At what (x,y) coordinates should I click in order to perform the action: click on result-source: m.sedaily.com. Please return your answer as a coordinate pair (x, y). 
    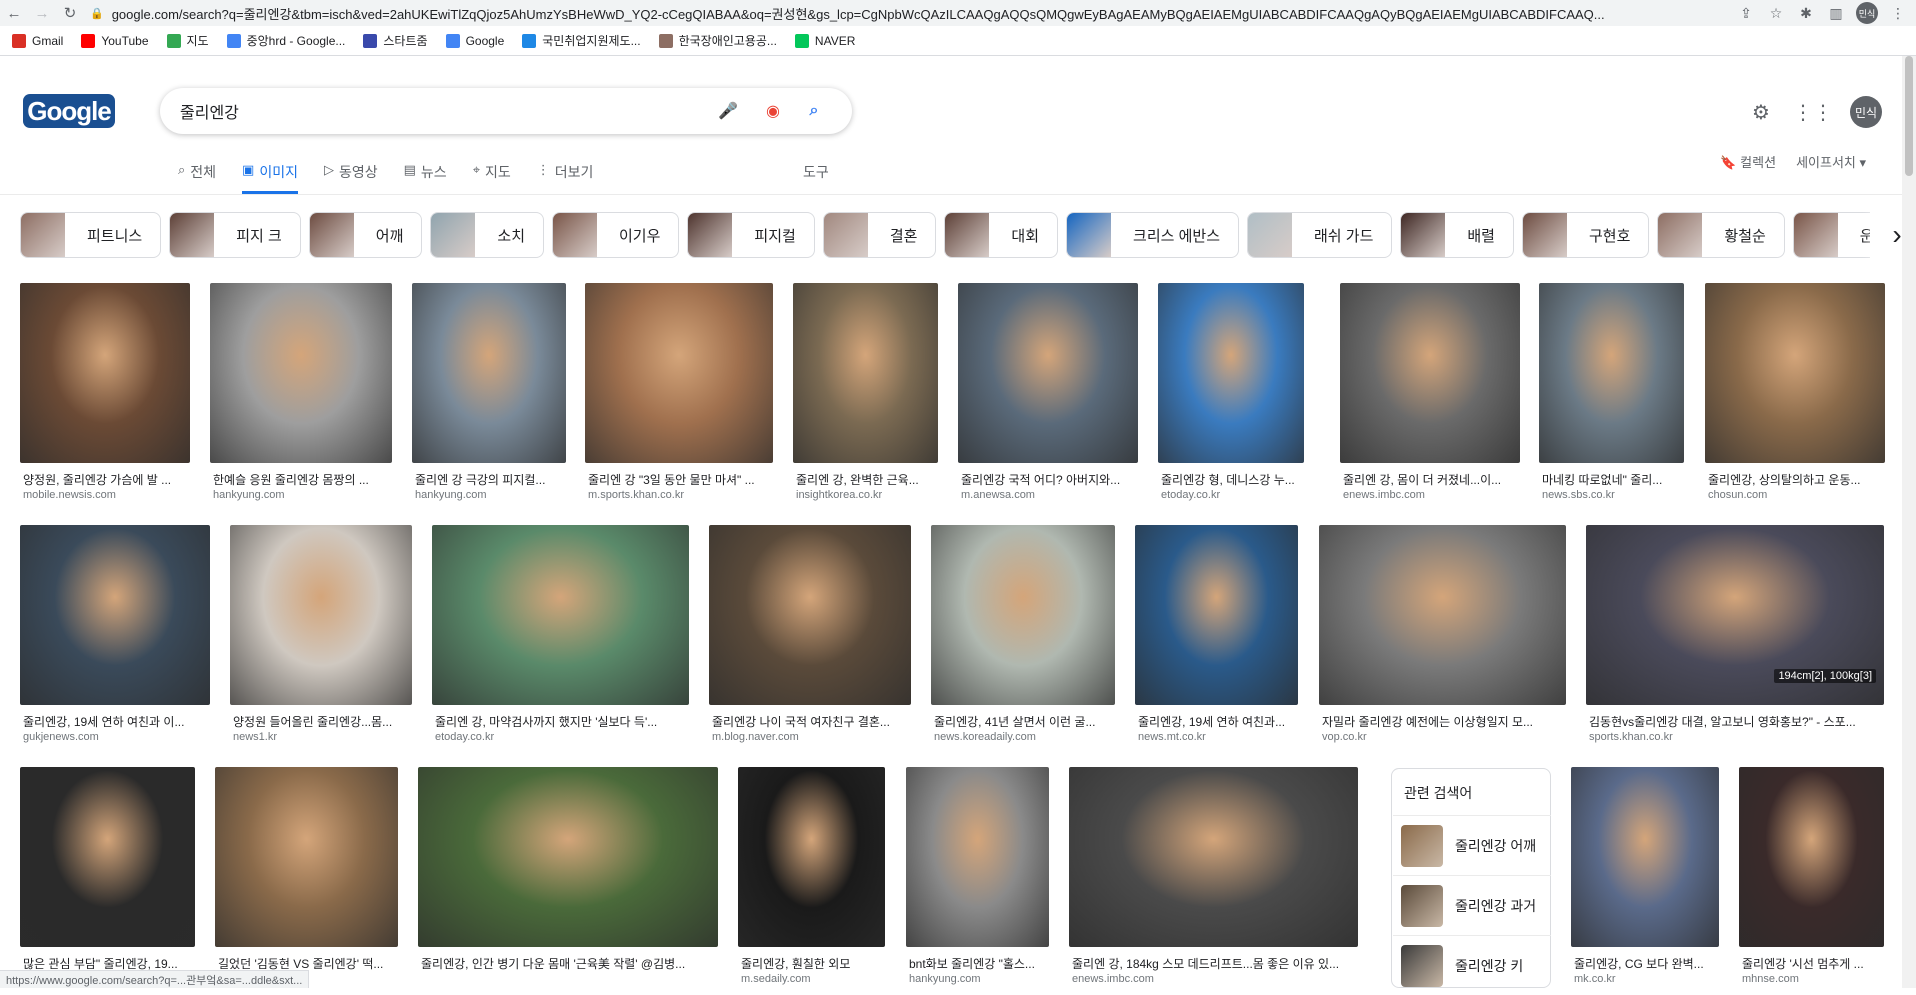
    Looking at the image, I should click on (775, 979).